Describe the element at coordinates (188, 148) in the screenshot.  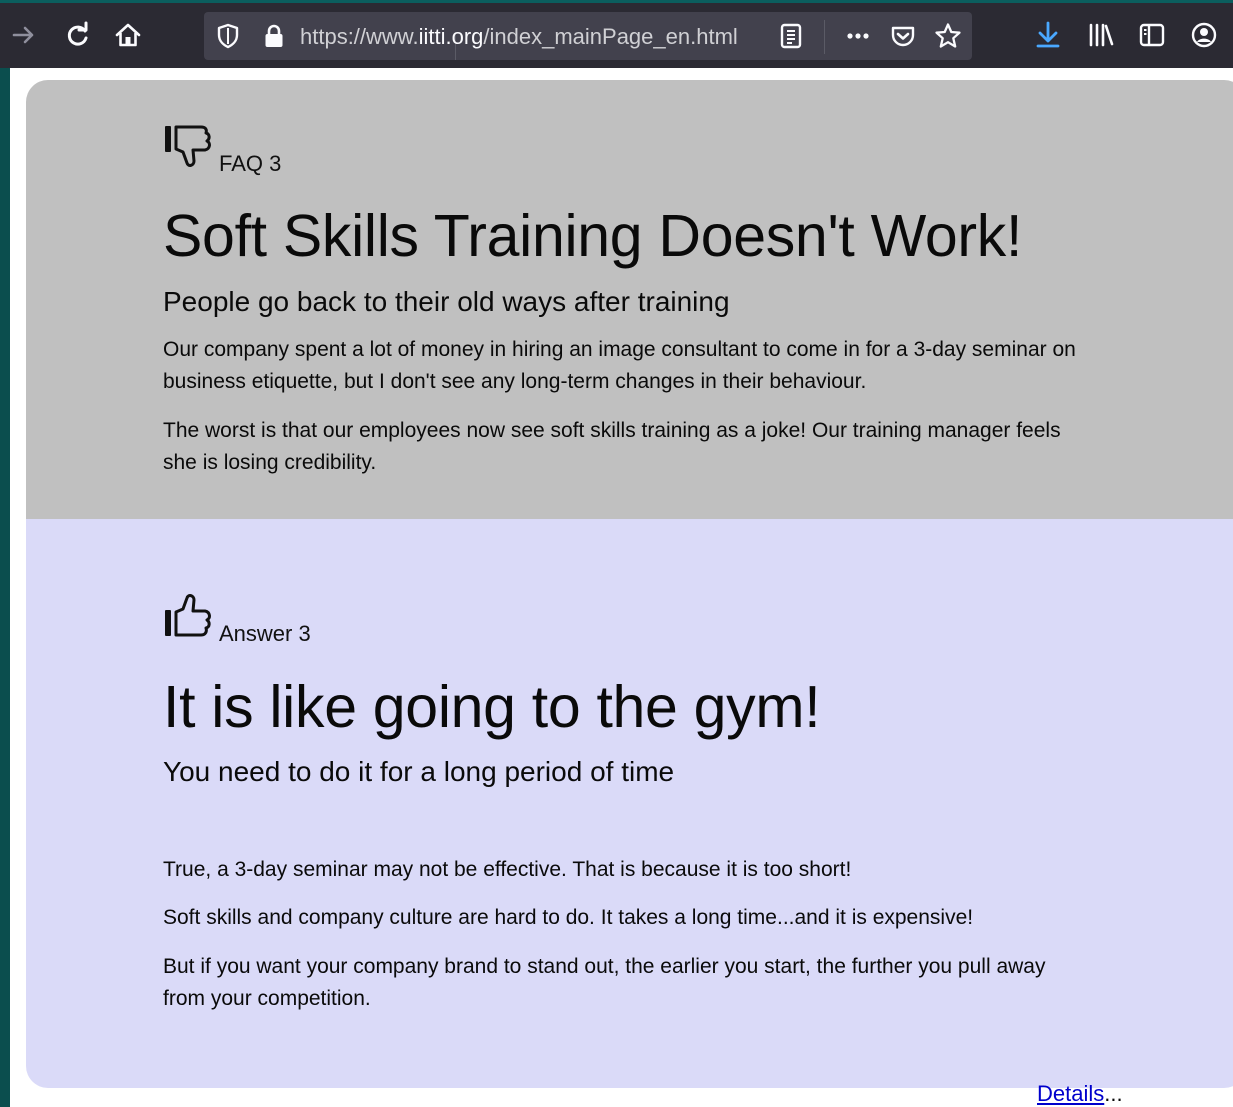
I see `thumbs-down-icon` at that location.